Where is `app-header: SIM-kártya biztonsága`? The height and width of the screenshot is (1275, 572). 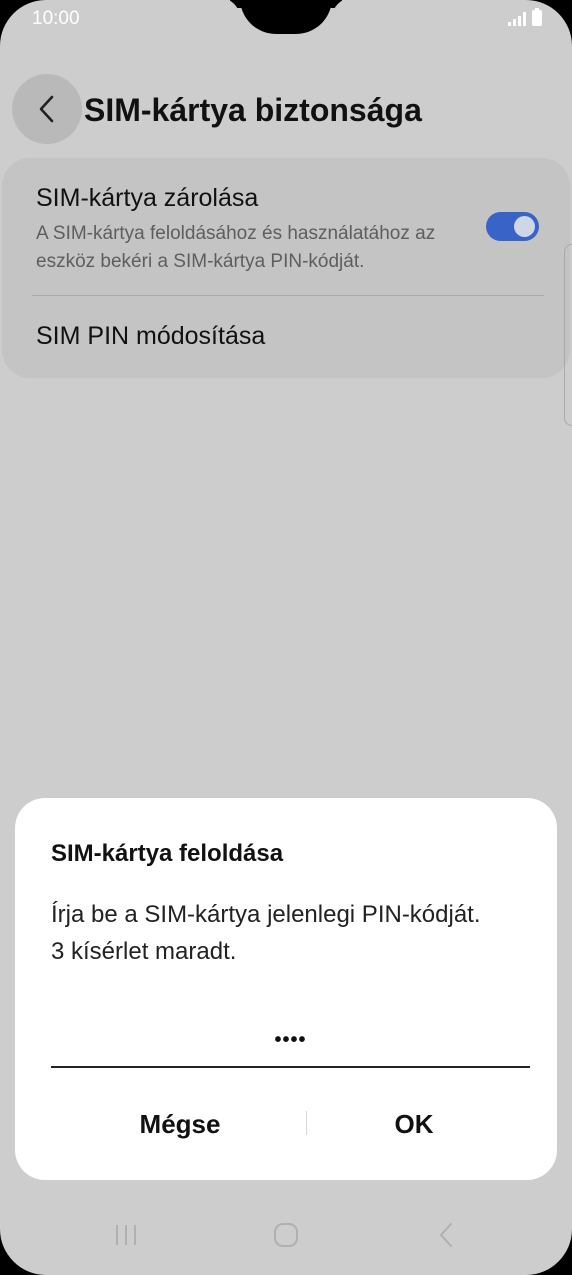 app-header: SIM-kártya biztonsága is located at coordinates (286, 110).